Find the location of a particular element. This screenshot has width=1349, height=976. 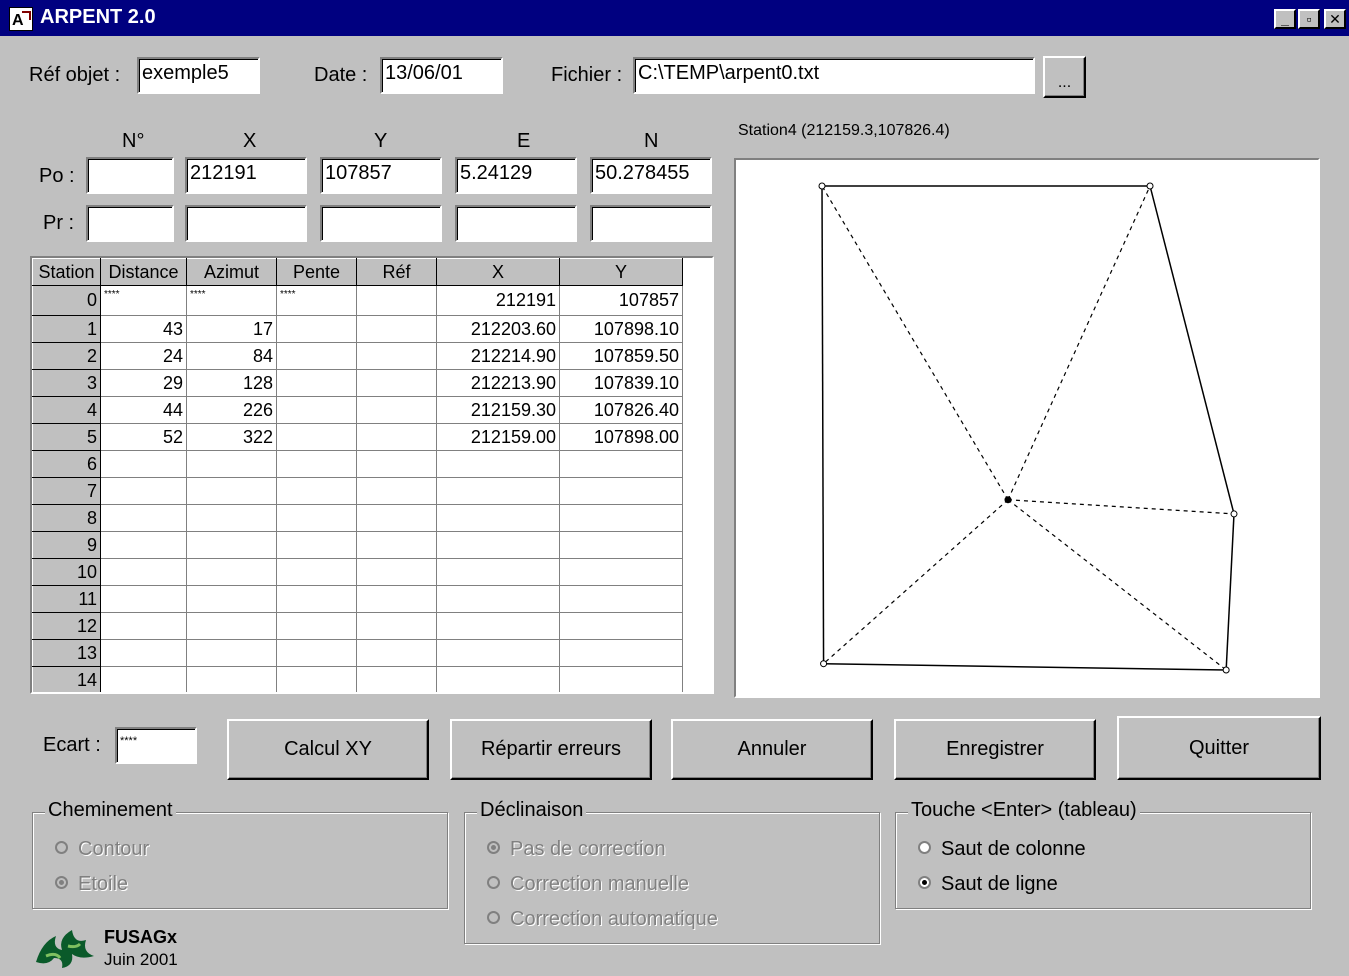

table-row: 5 52 322 212159.00 107898.00 is located at coordinates (357, 437).